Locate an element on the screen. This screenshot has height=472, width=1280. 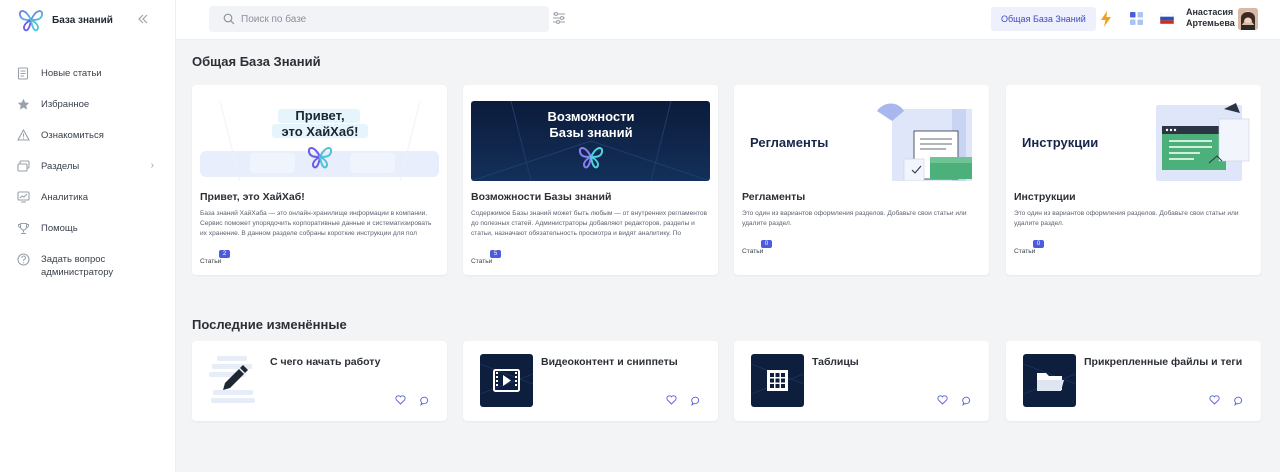
recent-article-card: Таблицы is located at coordinates (861, 381).